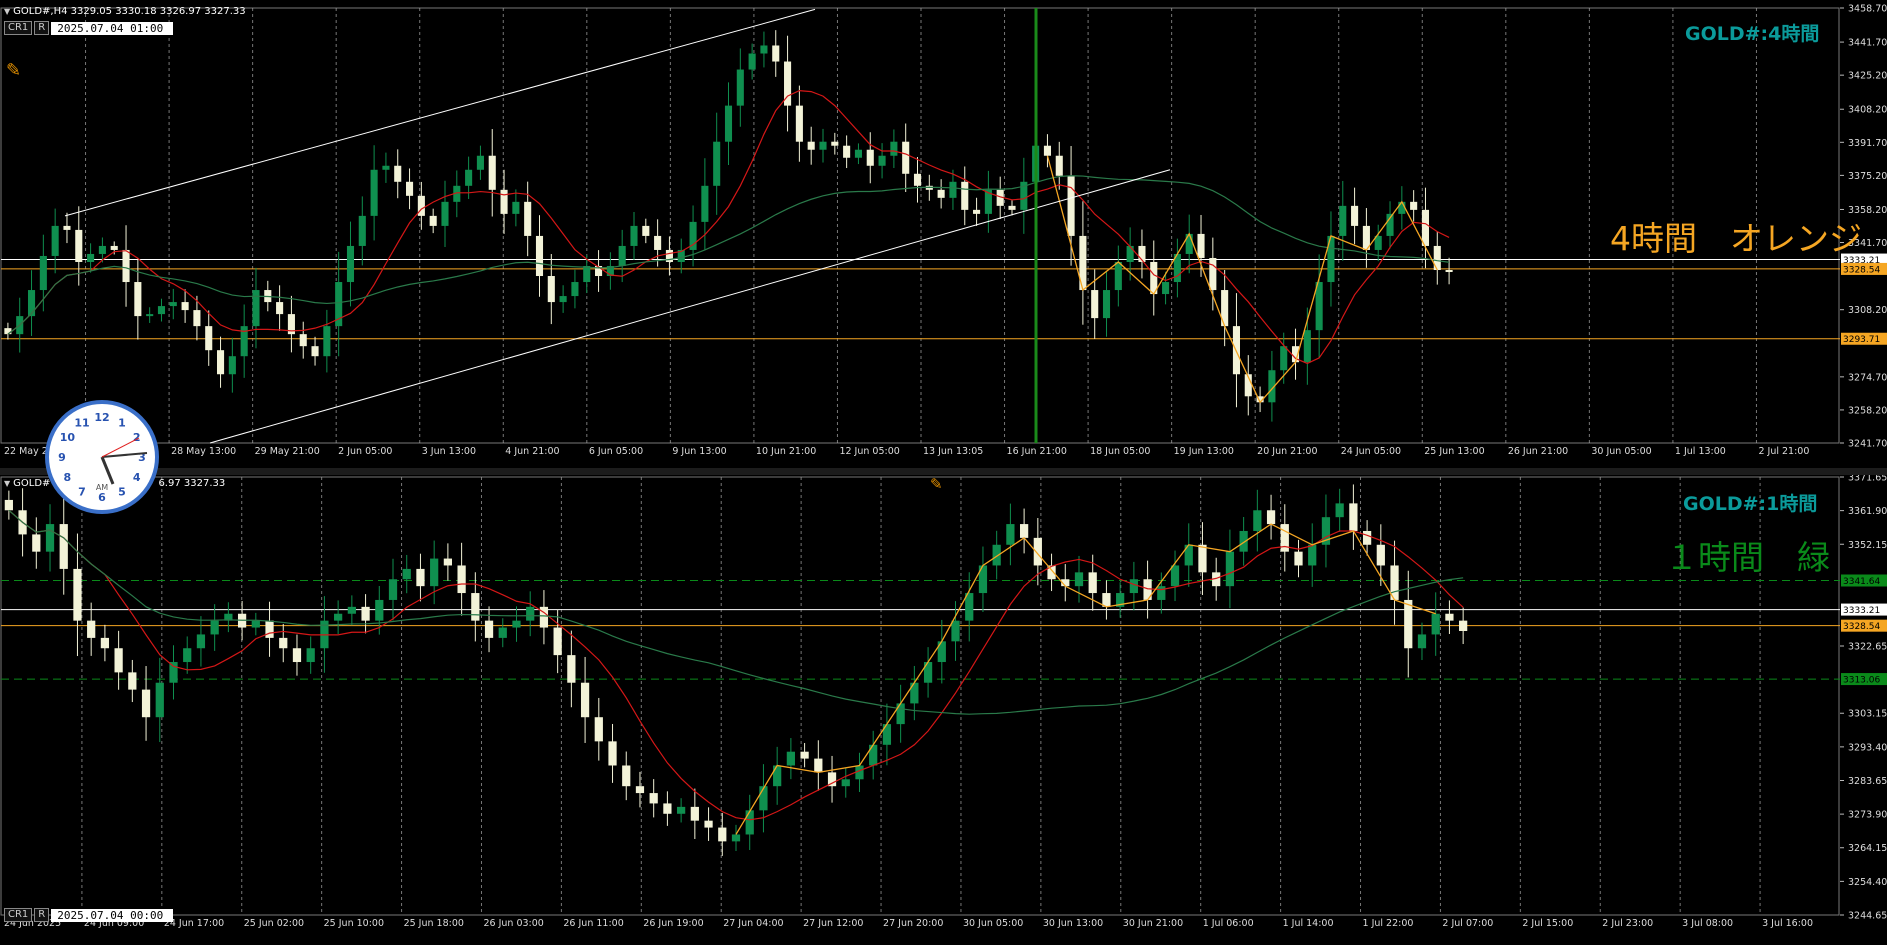 This screenshot has width=1887, height=945. I want to click on x-tick-label: 3 Jul 16:00, so click(1787, 923).